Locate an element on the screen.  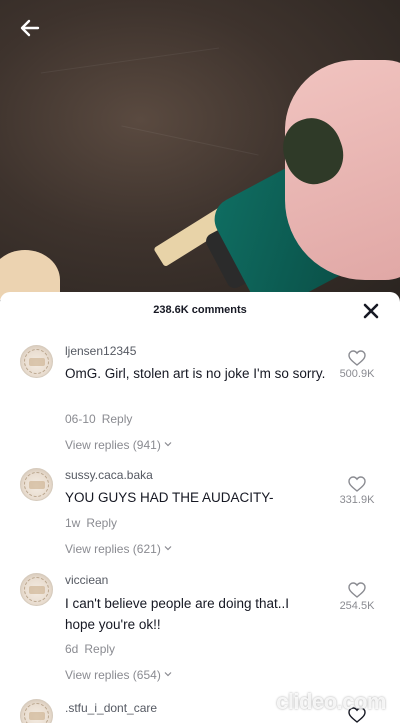
view-replies-button: View replies (621) is located at coordinates (118, 549).